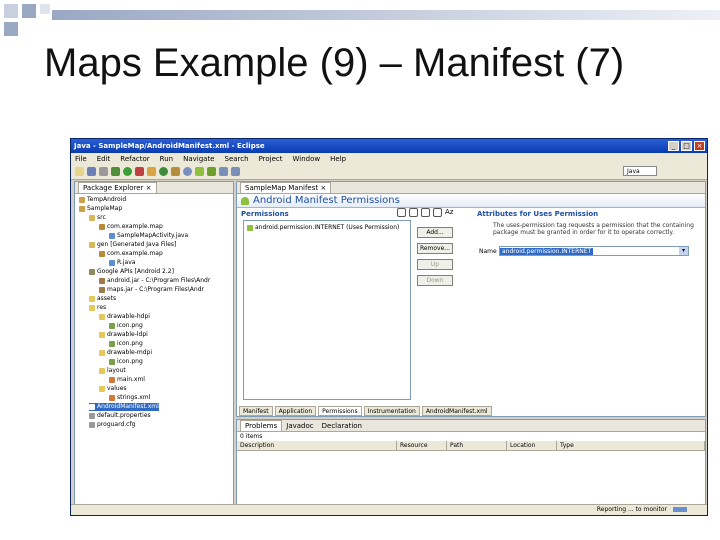 This screenshot has height=540, width=720. I want to click on debug-icon, so click(115, 171).